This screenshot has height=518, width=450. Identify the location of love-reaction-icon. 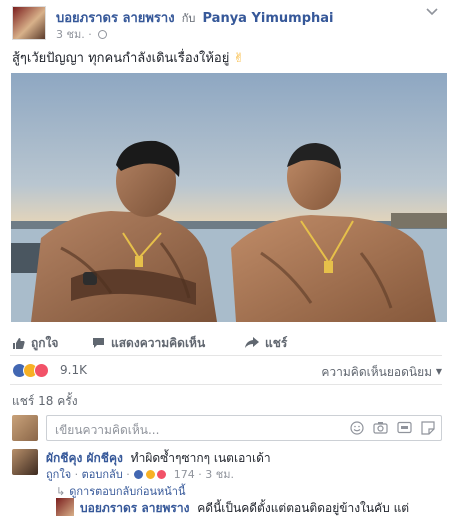
(41, 370).